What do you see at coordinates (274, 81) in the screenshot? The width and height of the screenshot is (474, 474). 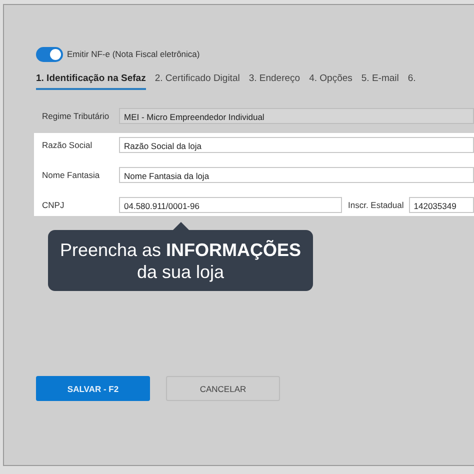 I see `tab: 3. Endereço` at bounding box center [274, 81].